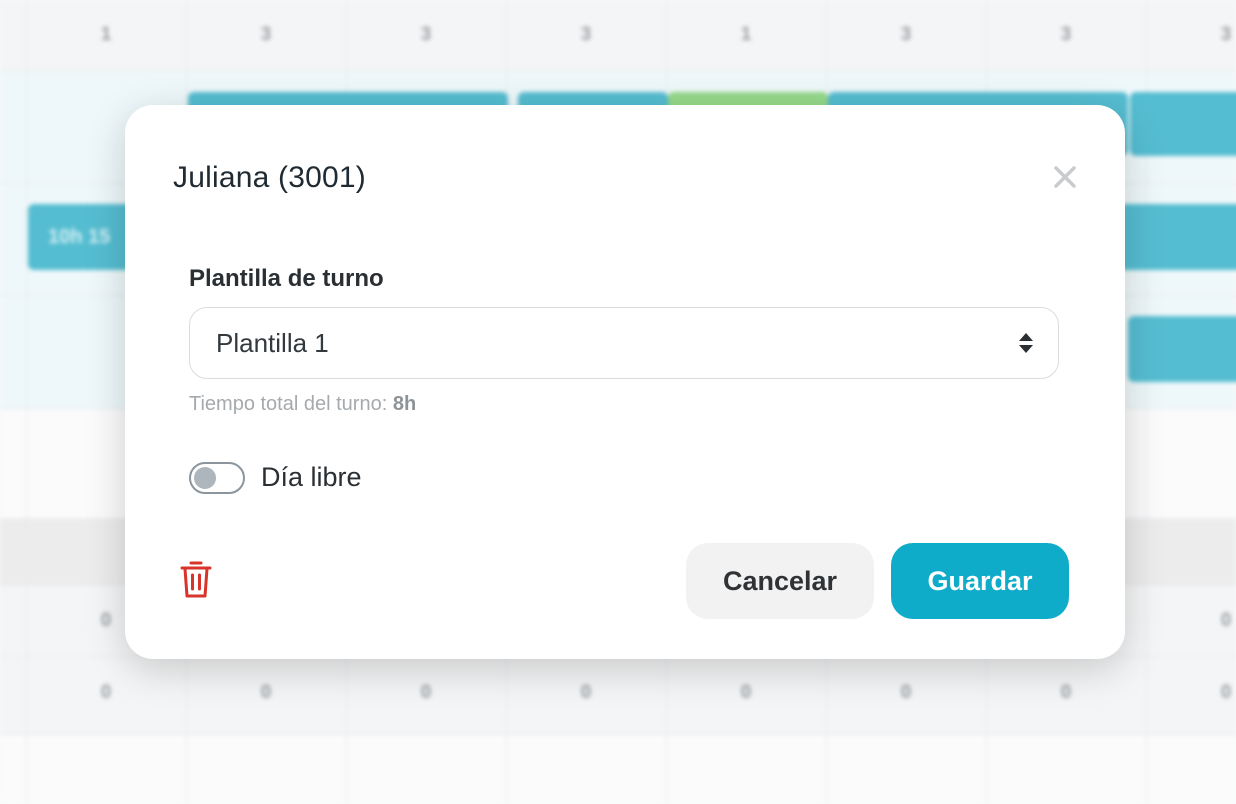 This screenshot has width=1236, height=804. I want to click on template-select: Plantilla 1, so click(624, 343).